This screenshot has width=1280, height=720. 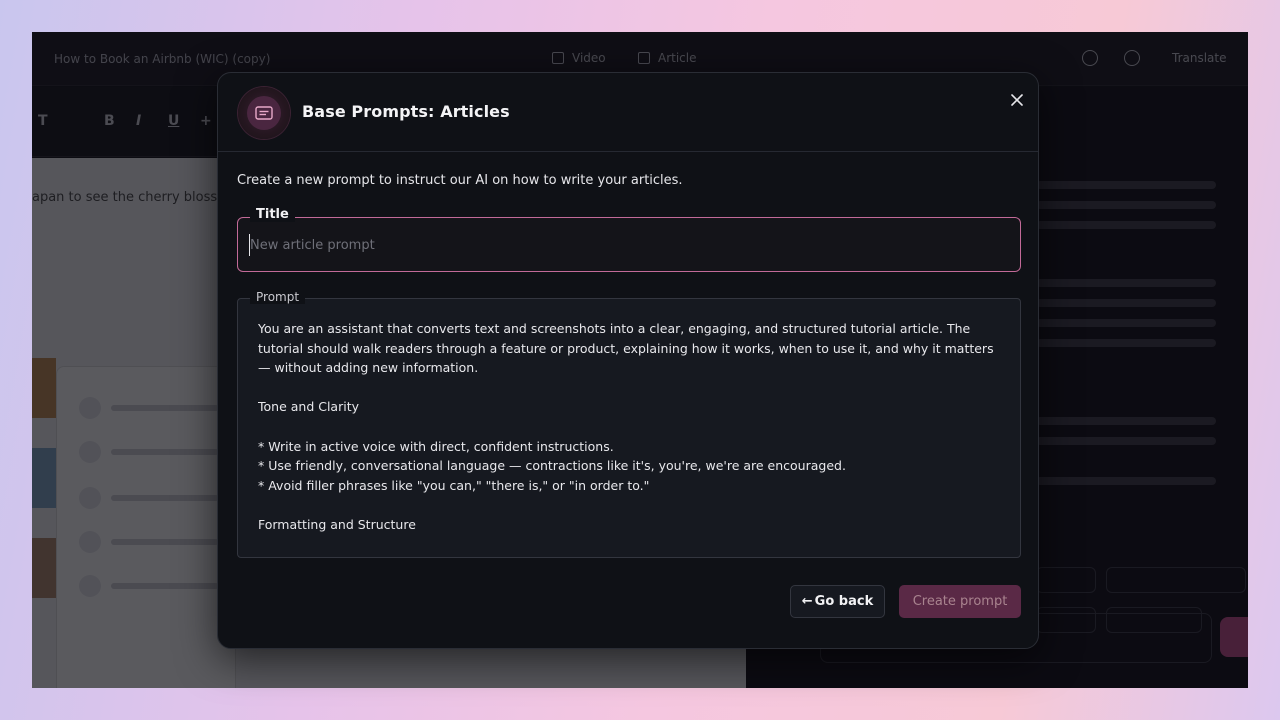 What do you see at coordinates (629, 245) in the screenshot?
I see `title-input` at bounding box center [629, 245].